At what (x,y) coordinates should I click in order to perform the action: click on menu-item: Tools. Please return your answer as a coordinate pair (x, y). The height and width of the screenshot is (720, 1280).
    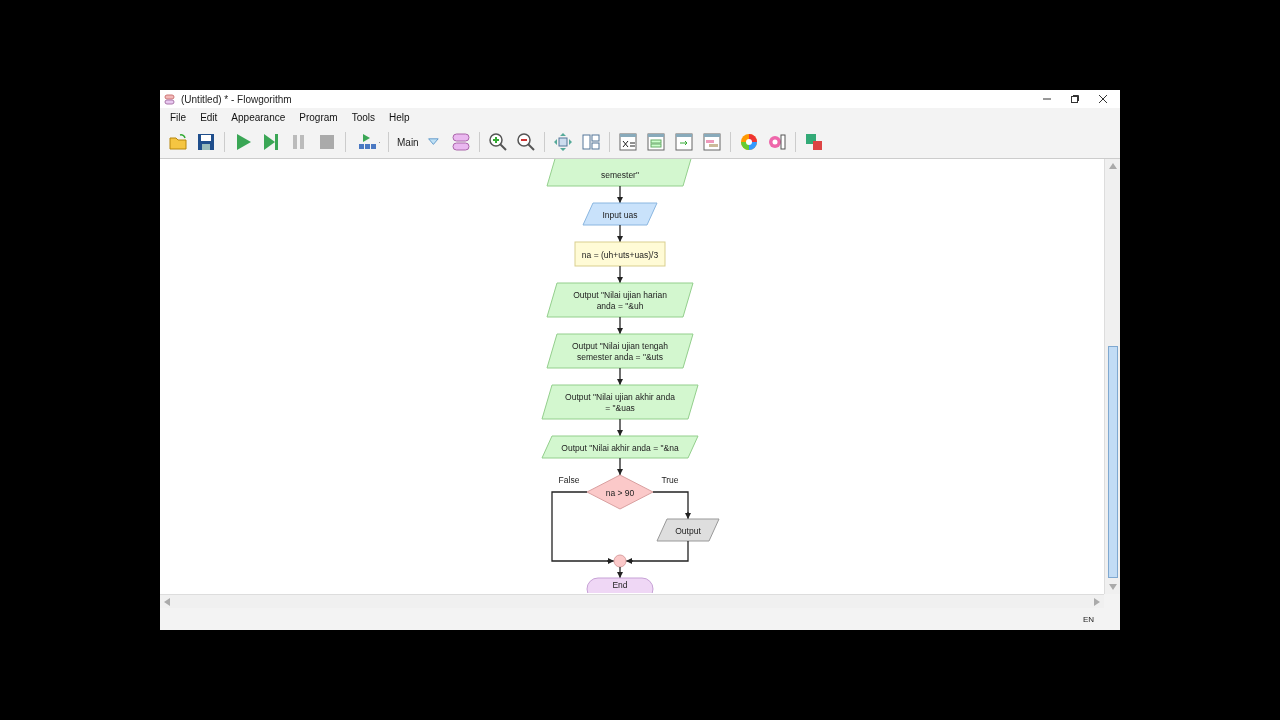
    Looking at the image, I should click on (363, 117).